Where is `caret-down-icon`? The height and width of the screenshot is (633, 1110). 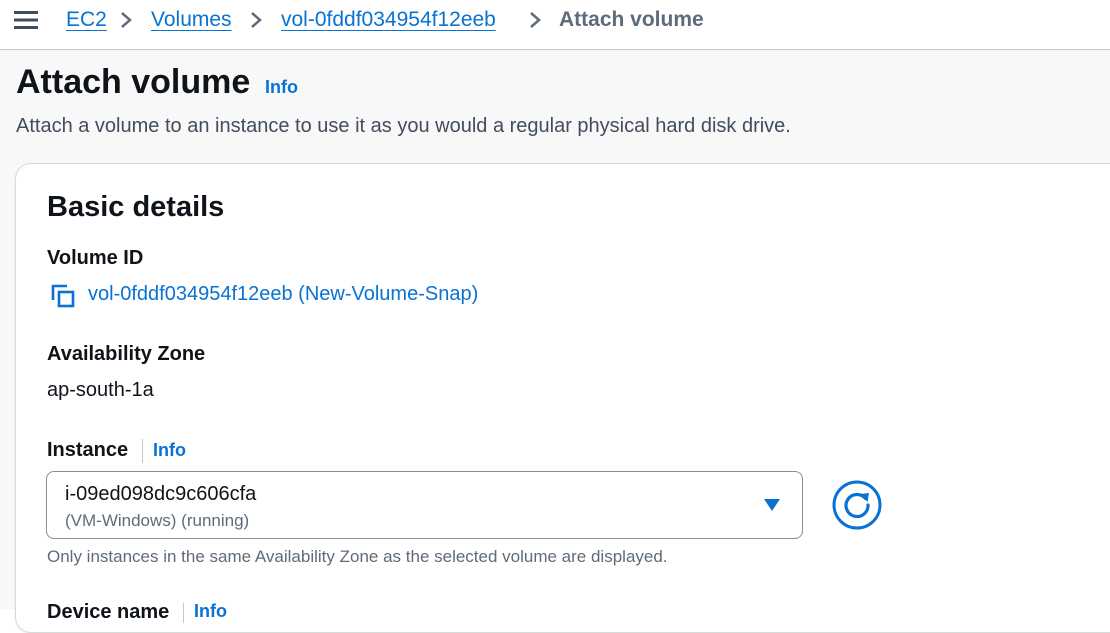 caret-down-icon is located at coordinates (772, 505).